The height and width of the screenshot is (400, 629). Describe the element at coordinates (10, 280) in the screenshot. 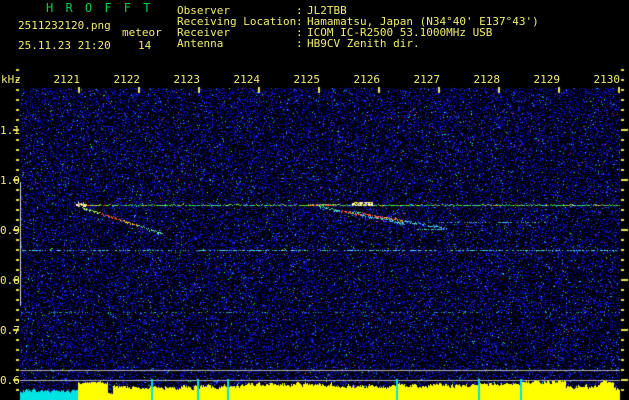

I see `freq-label-0.8: 0.8` at that location.